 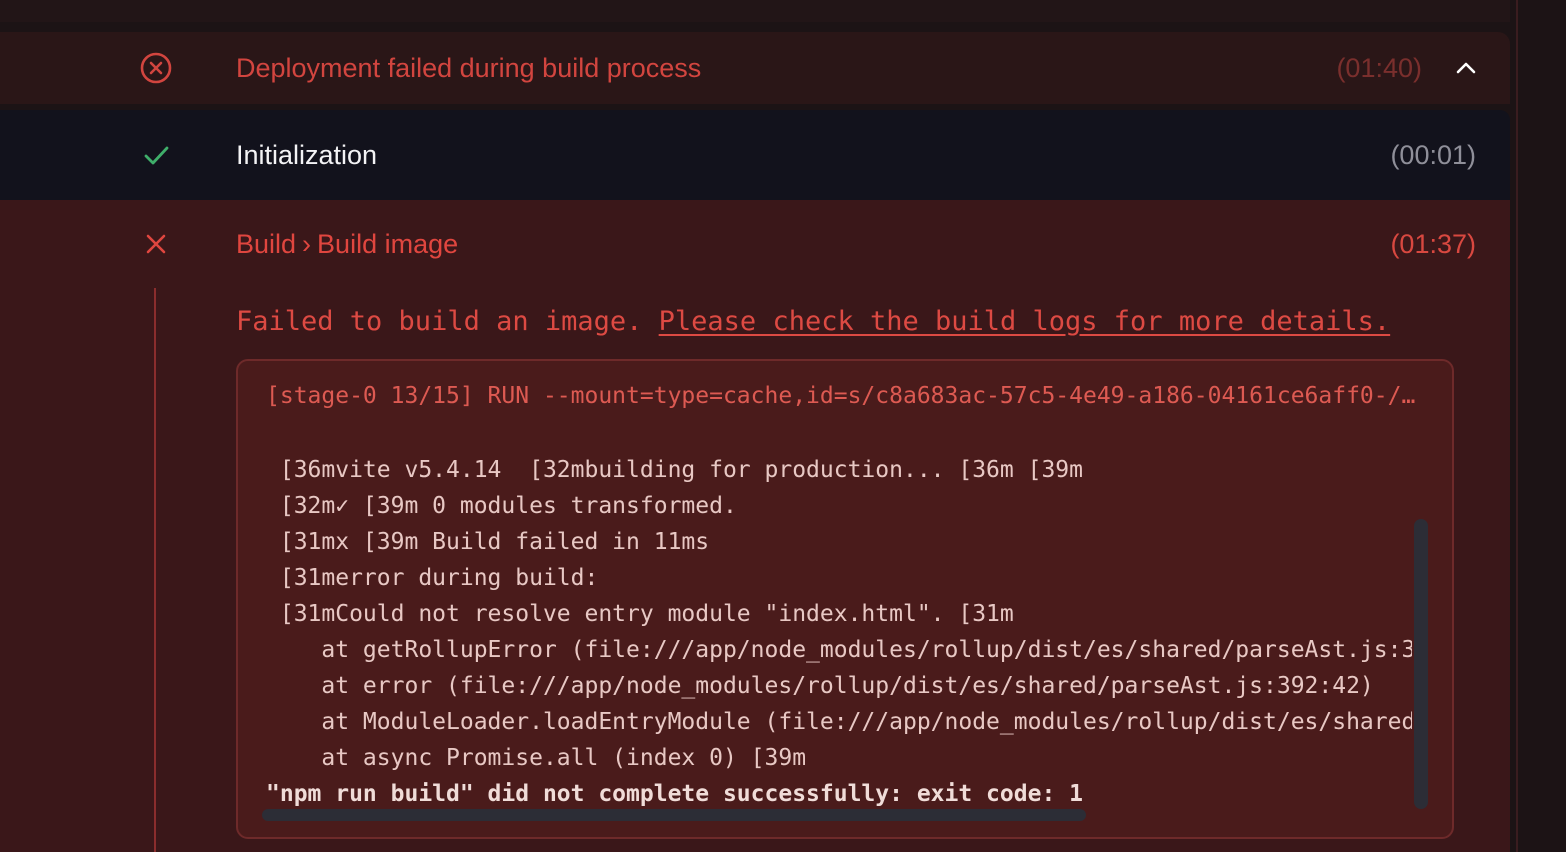 I want to click on step-build-duration: (01:37), so click(x=1433, y=244).